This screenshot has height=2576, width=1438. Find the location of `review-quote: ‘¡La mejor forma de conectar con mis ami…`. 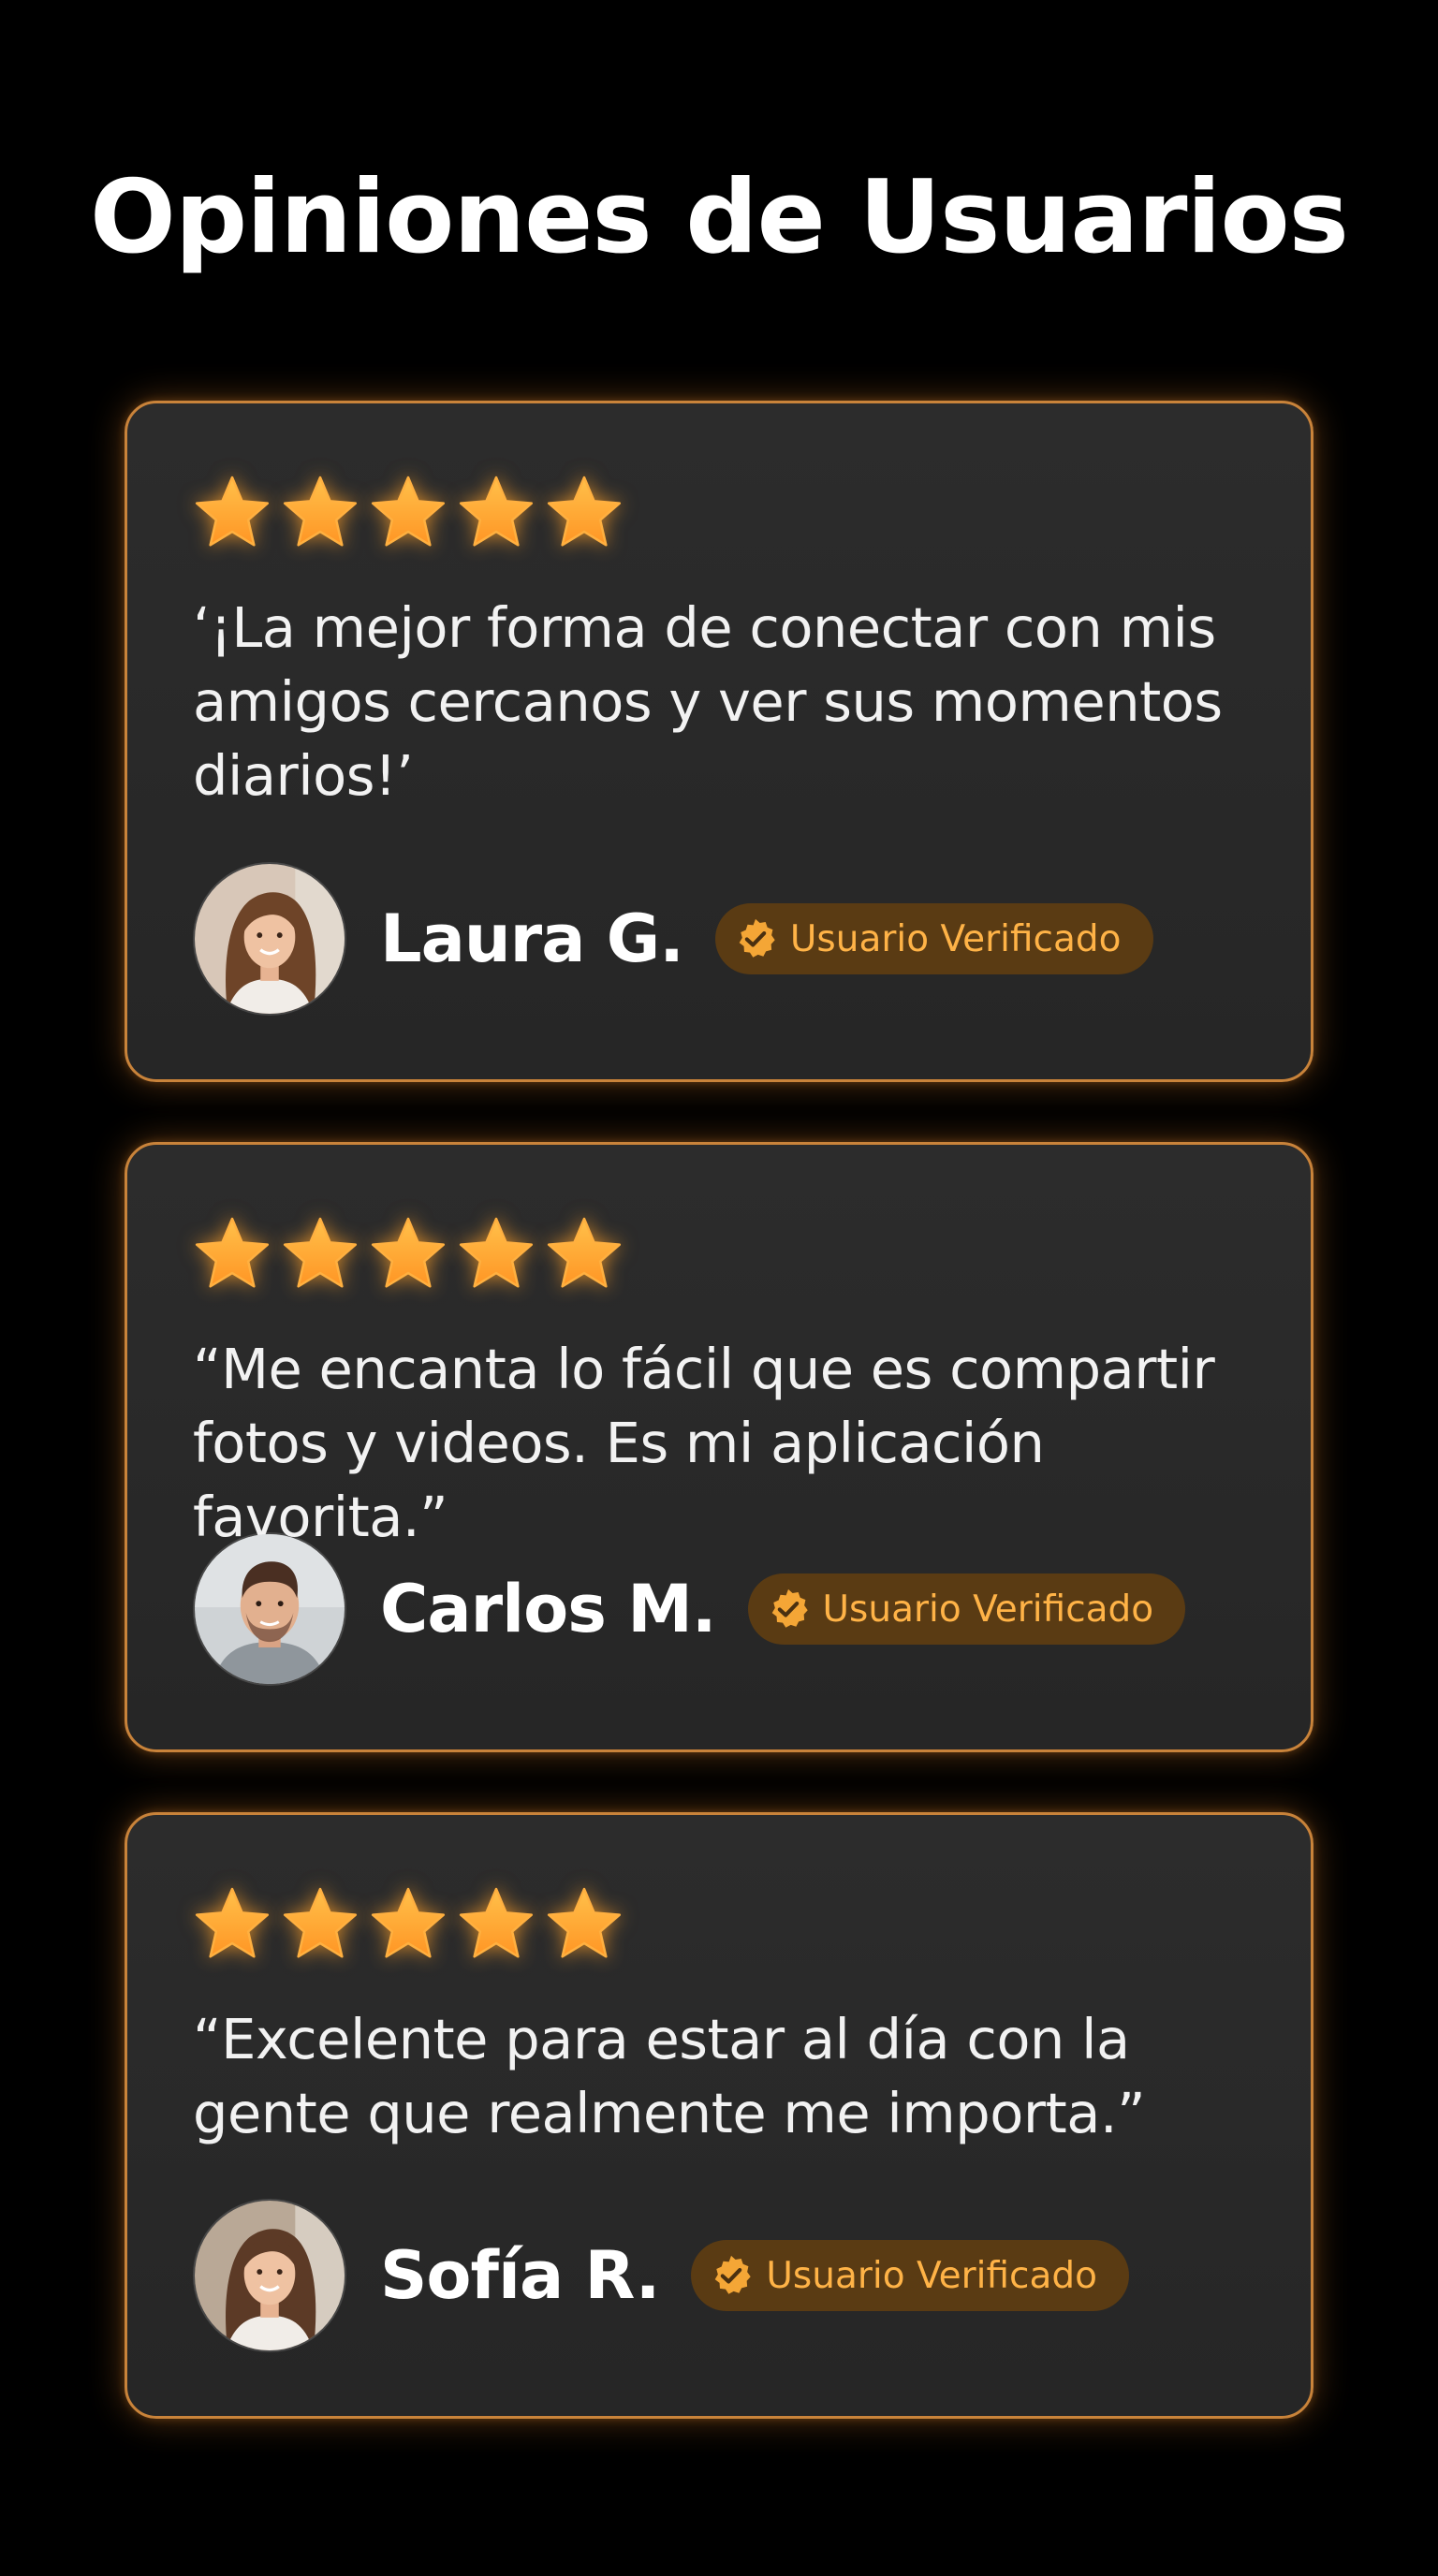

review-quote: ‘¡La mejor forma de conectar con mis ami… is located at coordinates (708, 701).